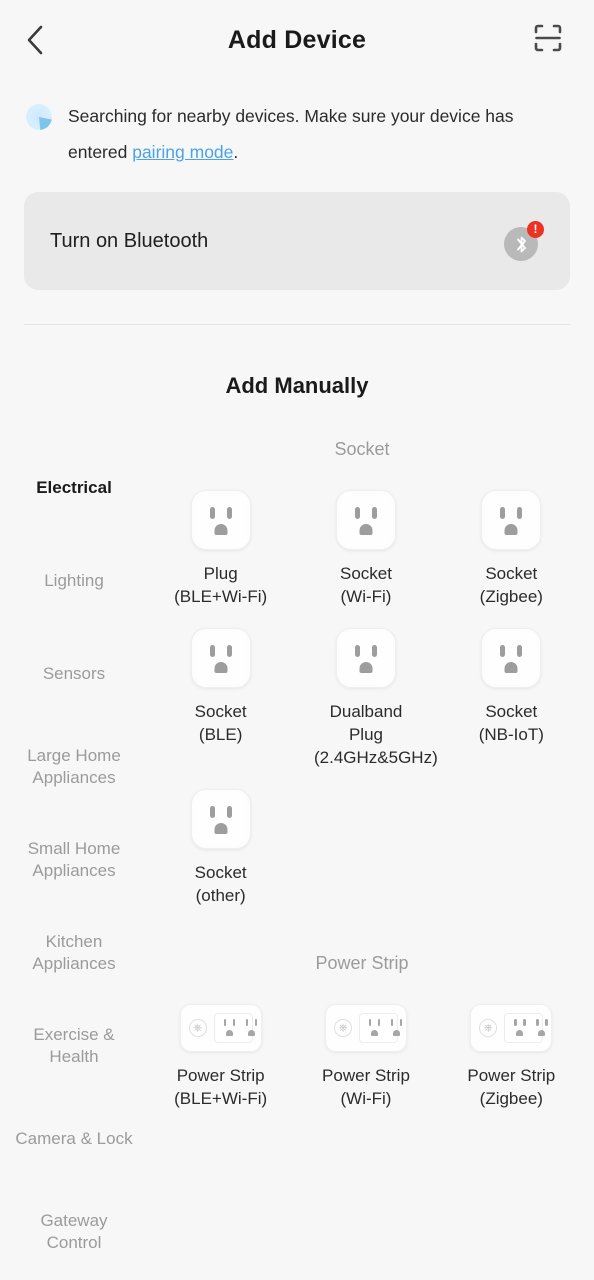 The height and width of the screenshot is (1280, 594). What do you see at coordinates (365, 698) in the screenshot?
I see `product-item: Dualband Plug (2.4GHz&5GHz)` at bounding box center [365, 698].